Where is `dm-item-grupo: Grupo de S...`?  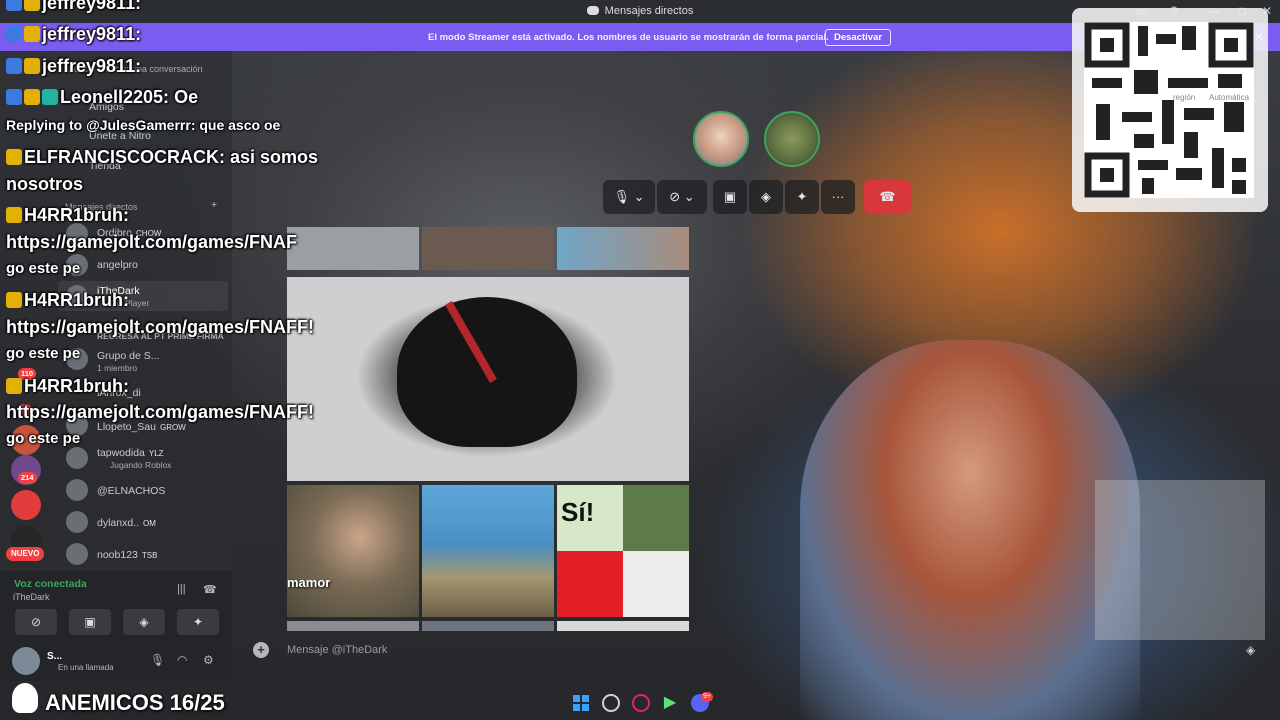 dm-item-grupo: Grupo de S... is located at coordinates (128, 356).